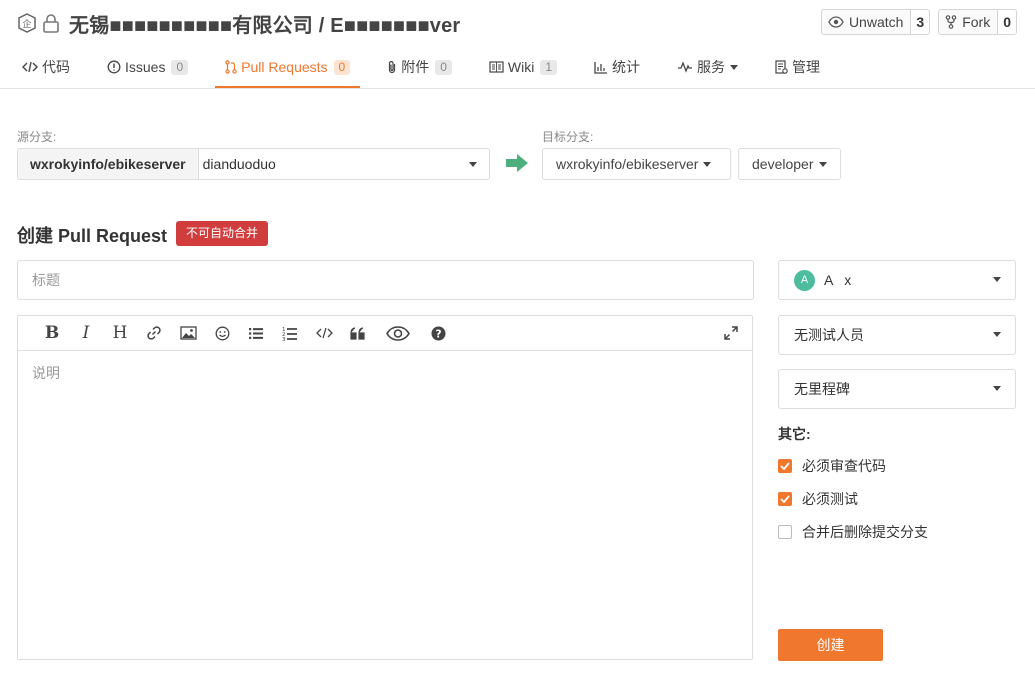 The image size is (1035, 678). I want to click on target-branch-select: developer, so click(789, 164).